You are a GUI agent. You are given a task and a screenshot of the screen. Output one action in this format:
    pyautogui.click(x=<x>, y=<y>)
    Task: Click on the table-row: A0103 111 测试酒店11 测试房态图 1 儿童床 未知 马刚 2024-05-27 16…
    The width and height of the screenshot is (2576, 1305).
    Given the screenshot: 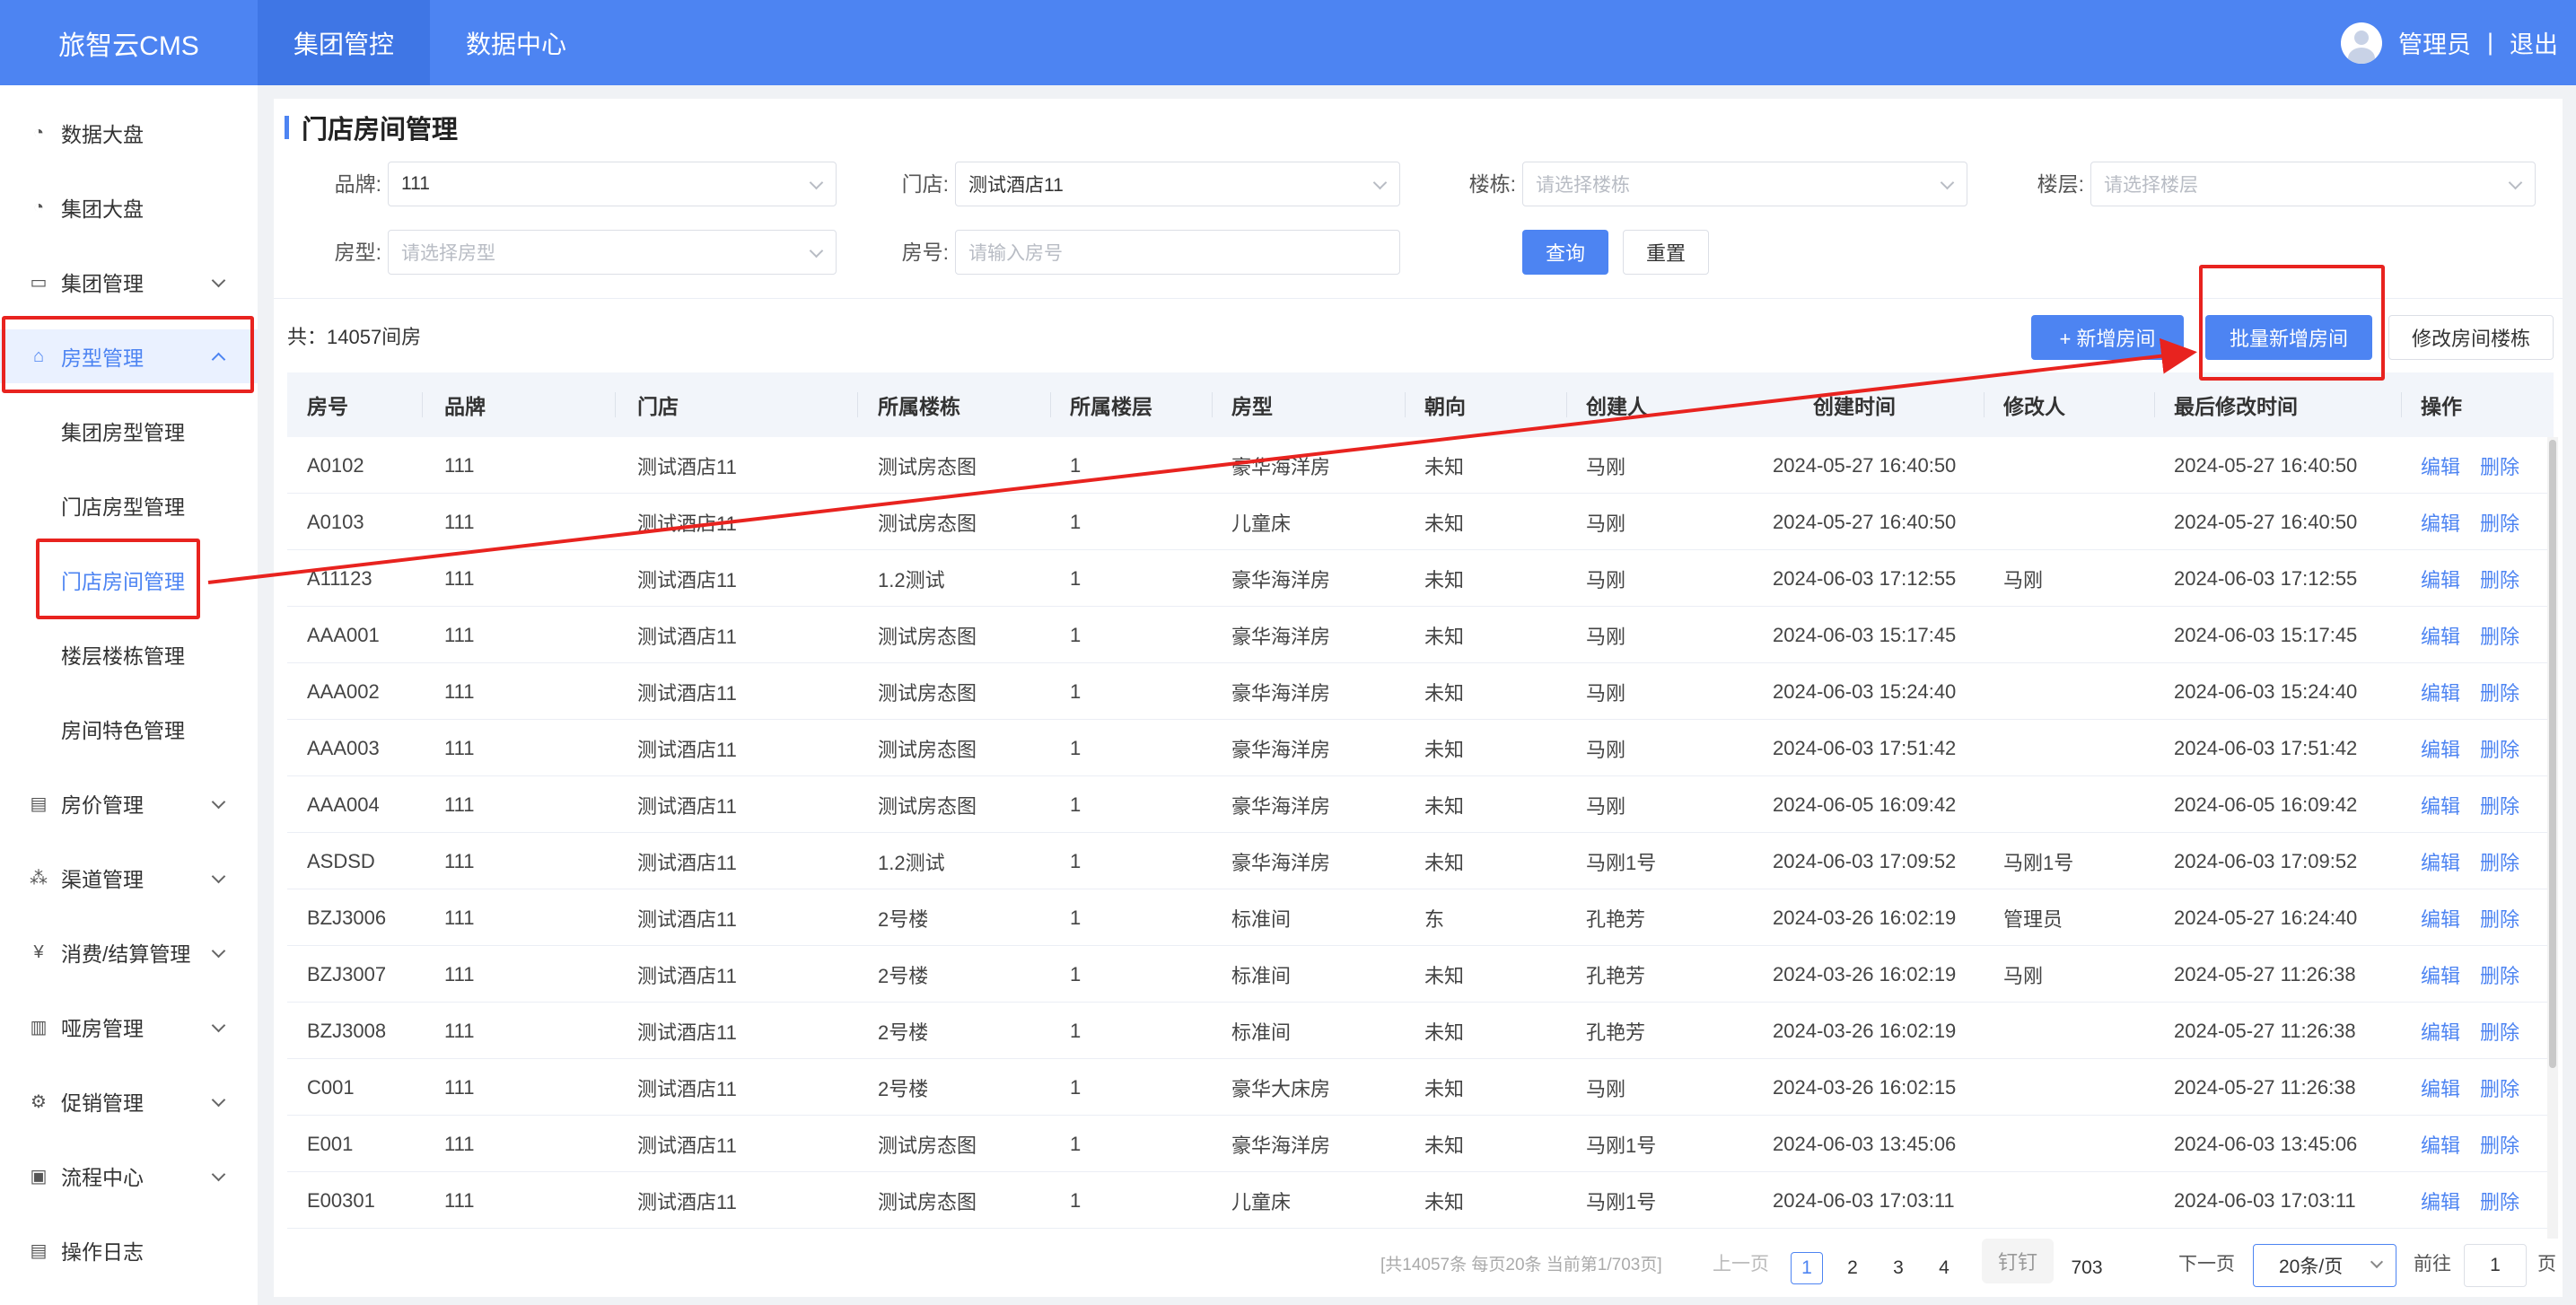 What is the action you would take?
    pyautogui.click(x=1420, y=522)
    